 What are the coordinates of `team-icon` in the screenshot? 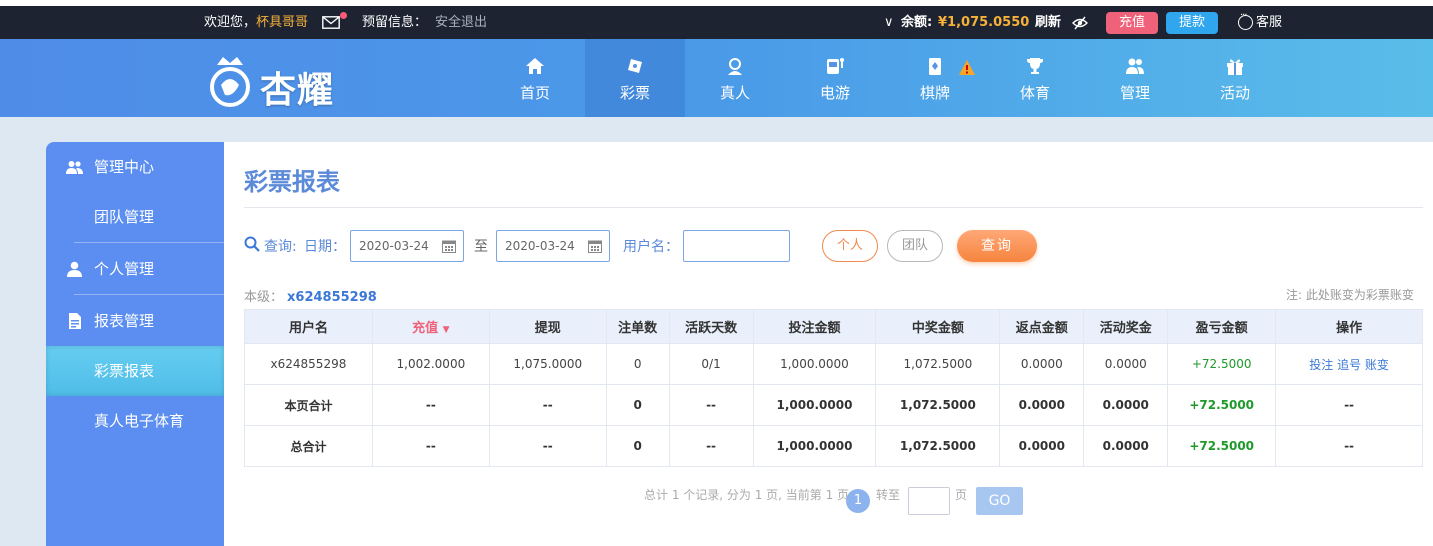 It's located at (74, 167).